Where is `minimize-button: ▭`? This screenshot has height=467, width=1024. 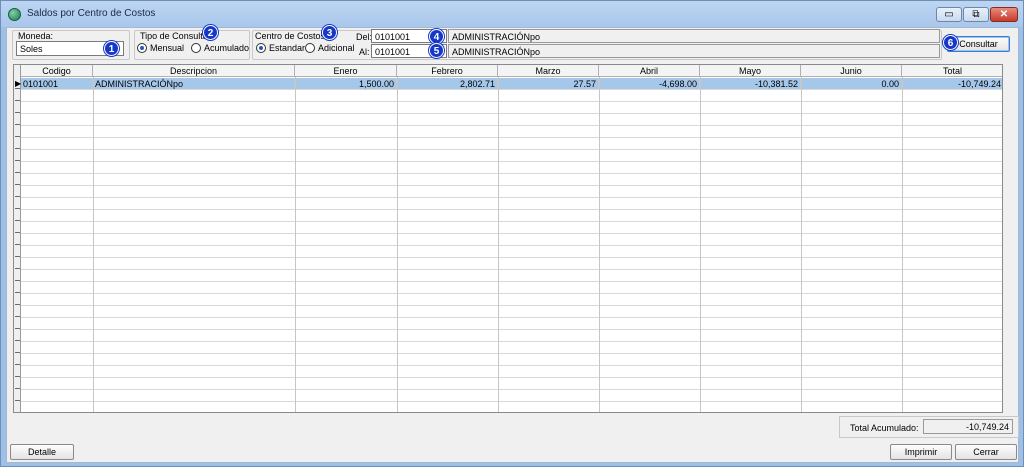
minimize-button: ▭ is located at coordinates (949, 14).